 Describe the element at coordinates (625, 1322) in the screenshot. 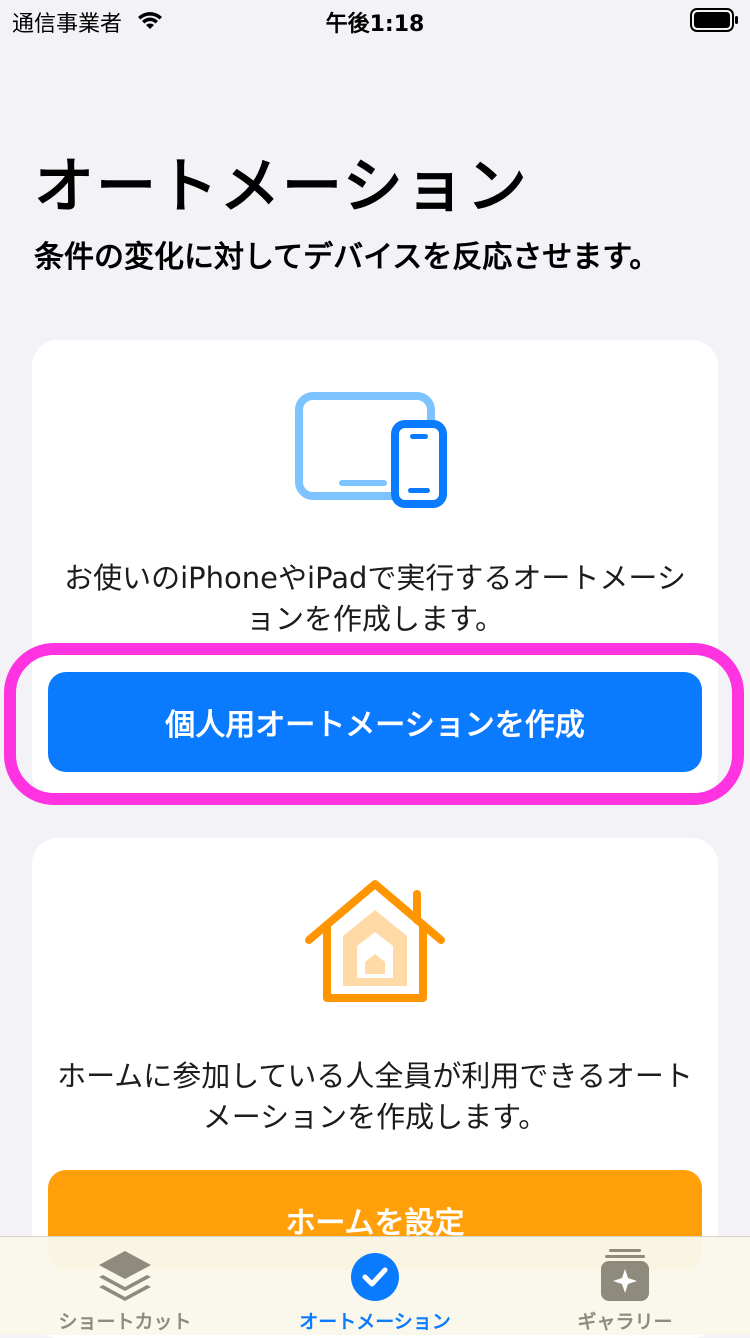

I see `tab-label: ギャラリー` at that location.